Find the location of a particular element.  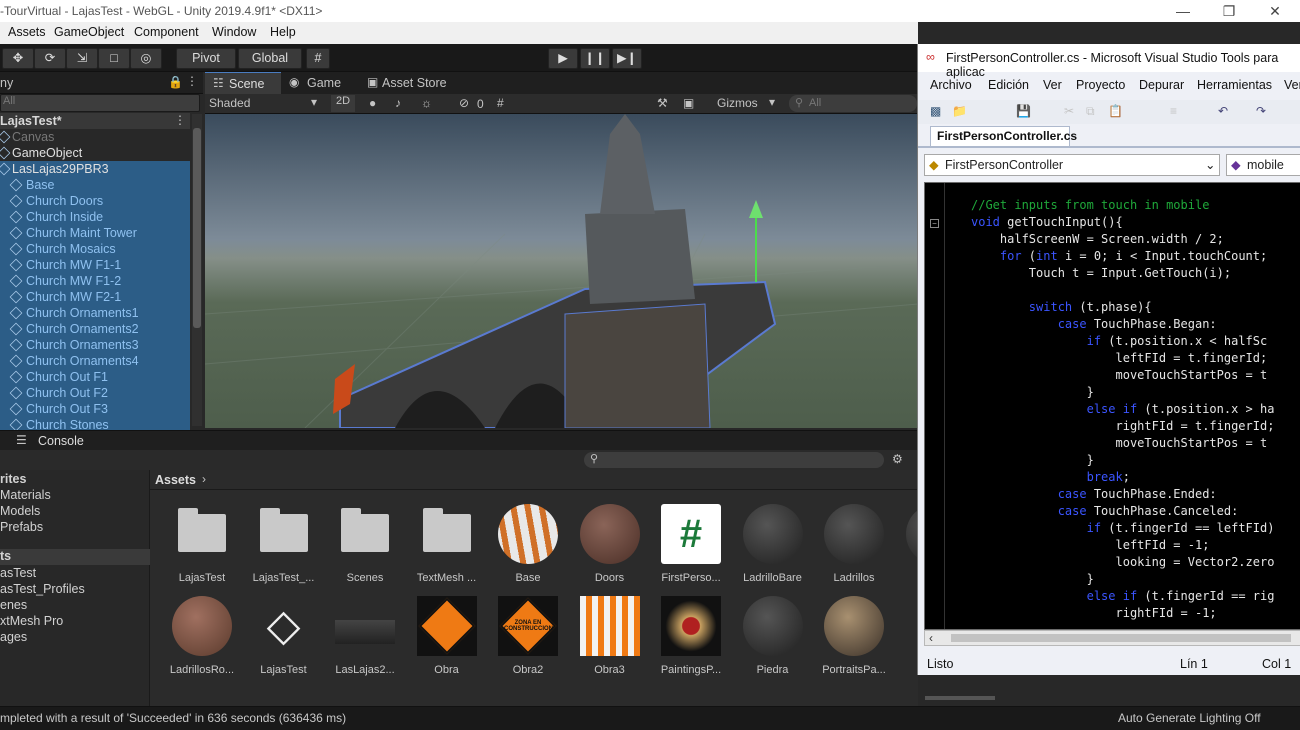

hierarchy-item: Church Ornaments3 is located at coordinates (95, 345).